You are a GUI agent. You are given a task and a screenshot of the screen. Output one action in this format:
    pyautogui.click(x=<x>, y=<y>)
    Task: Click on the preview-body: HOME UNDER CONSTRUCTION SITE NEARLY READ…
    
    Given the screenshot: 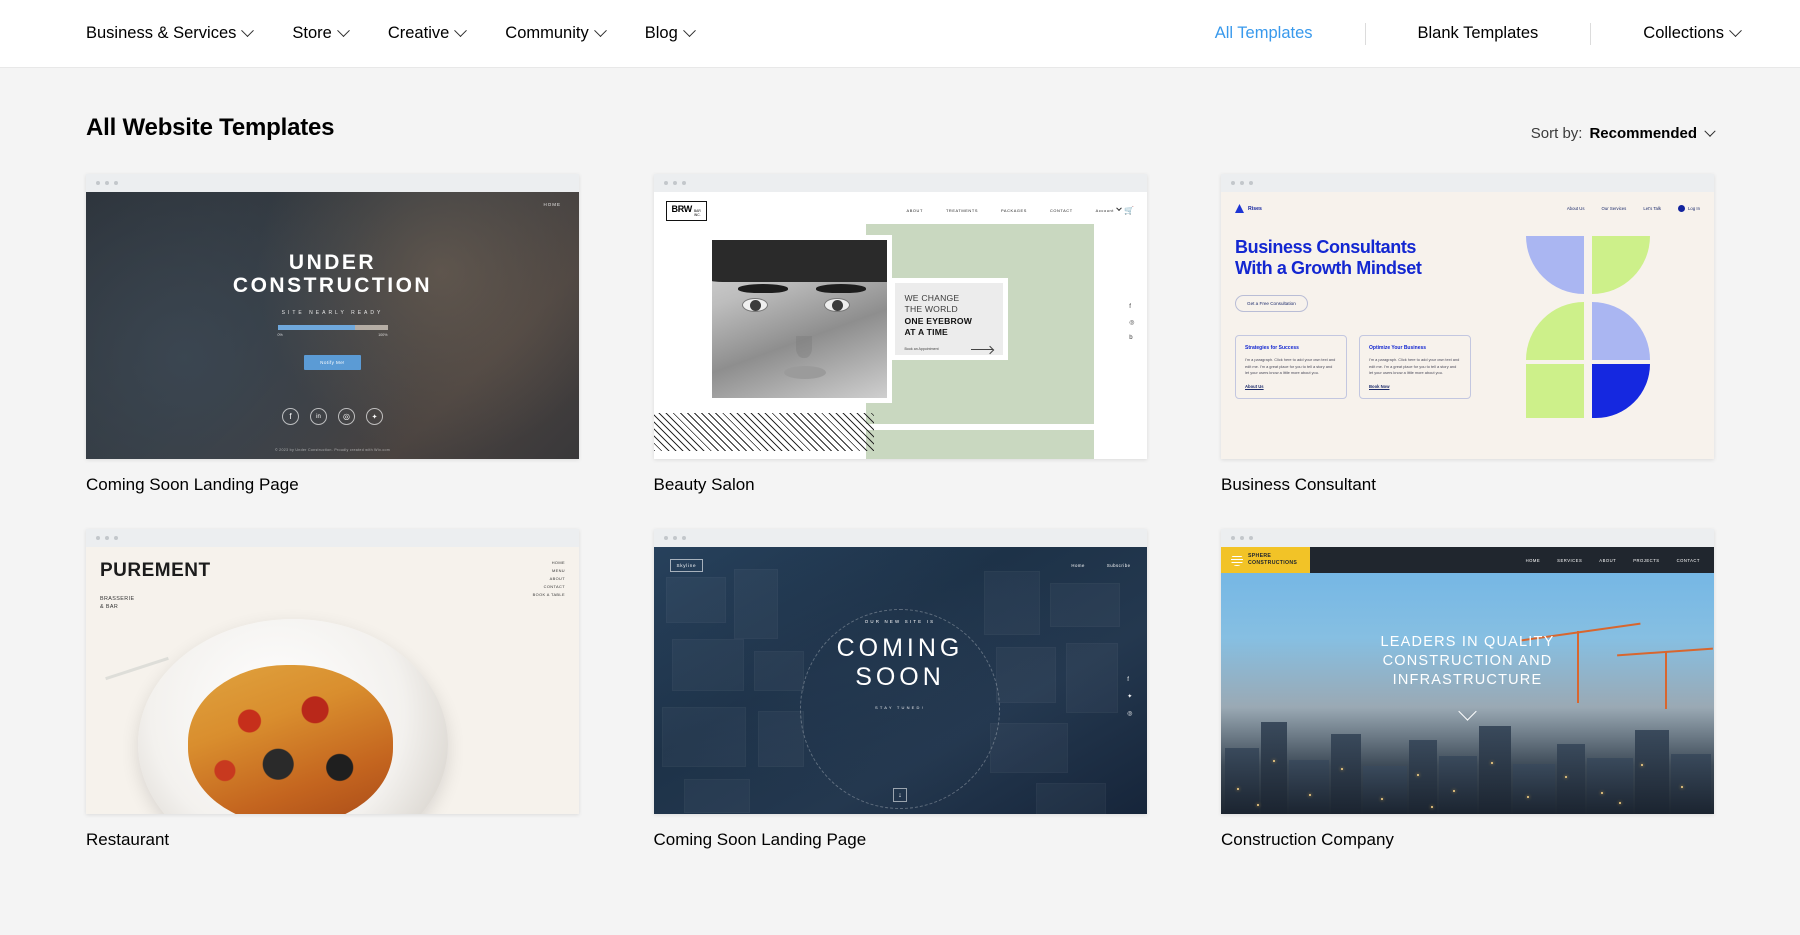 What is the action you would take?
    pyautogui.click(x=332, y=325)
    